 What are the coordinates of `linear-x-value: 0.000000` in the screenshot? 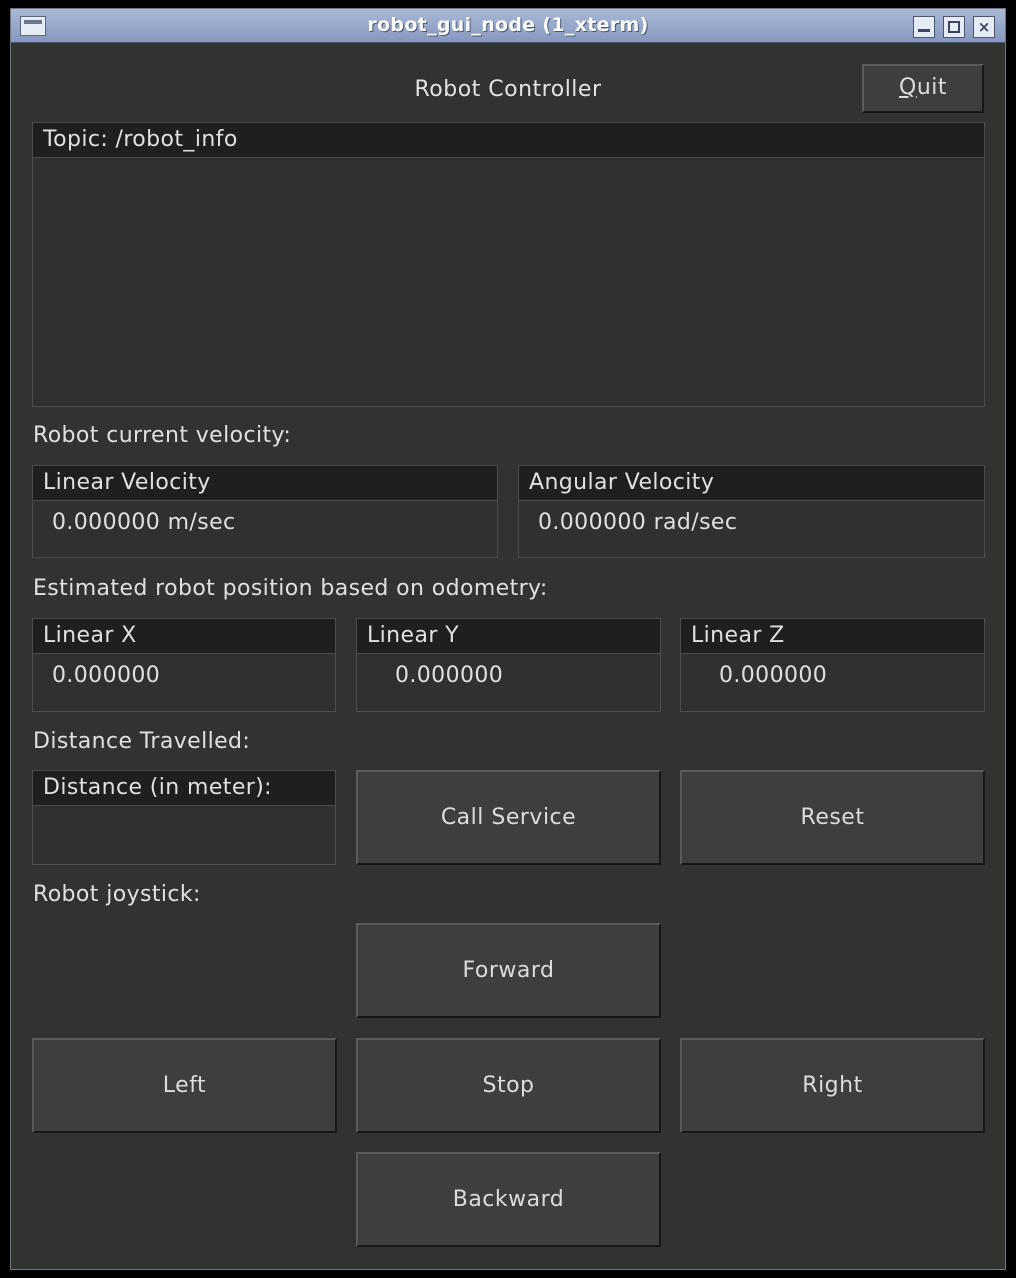 It's located at (106, 675).